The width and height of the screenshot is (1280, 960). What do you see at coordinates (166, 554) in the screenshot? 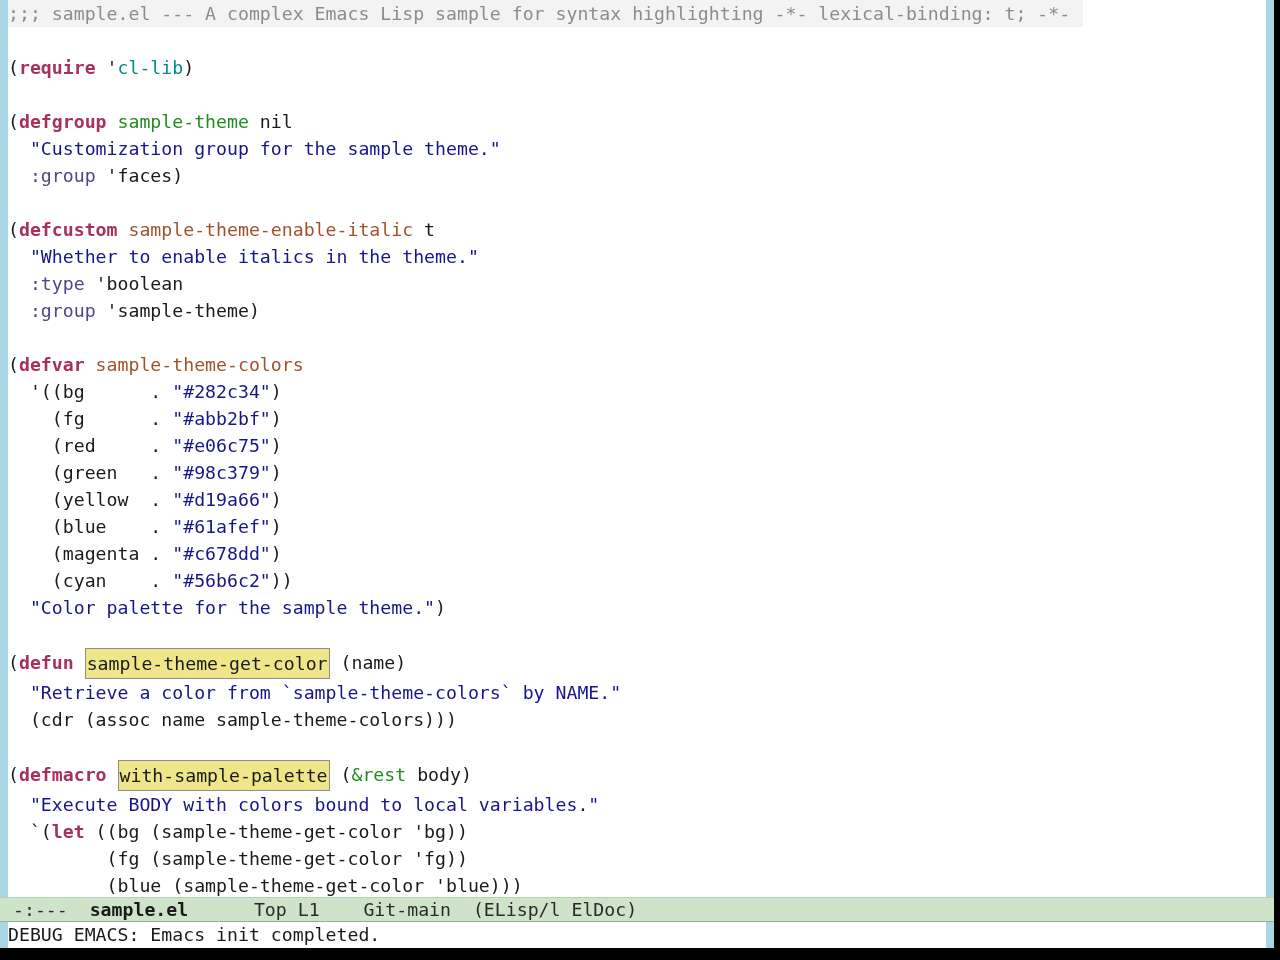
I see `code-line: (magenta . "#c678dd")` at bounding box center [166, 554].